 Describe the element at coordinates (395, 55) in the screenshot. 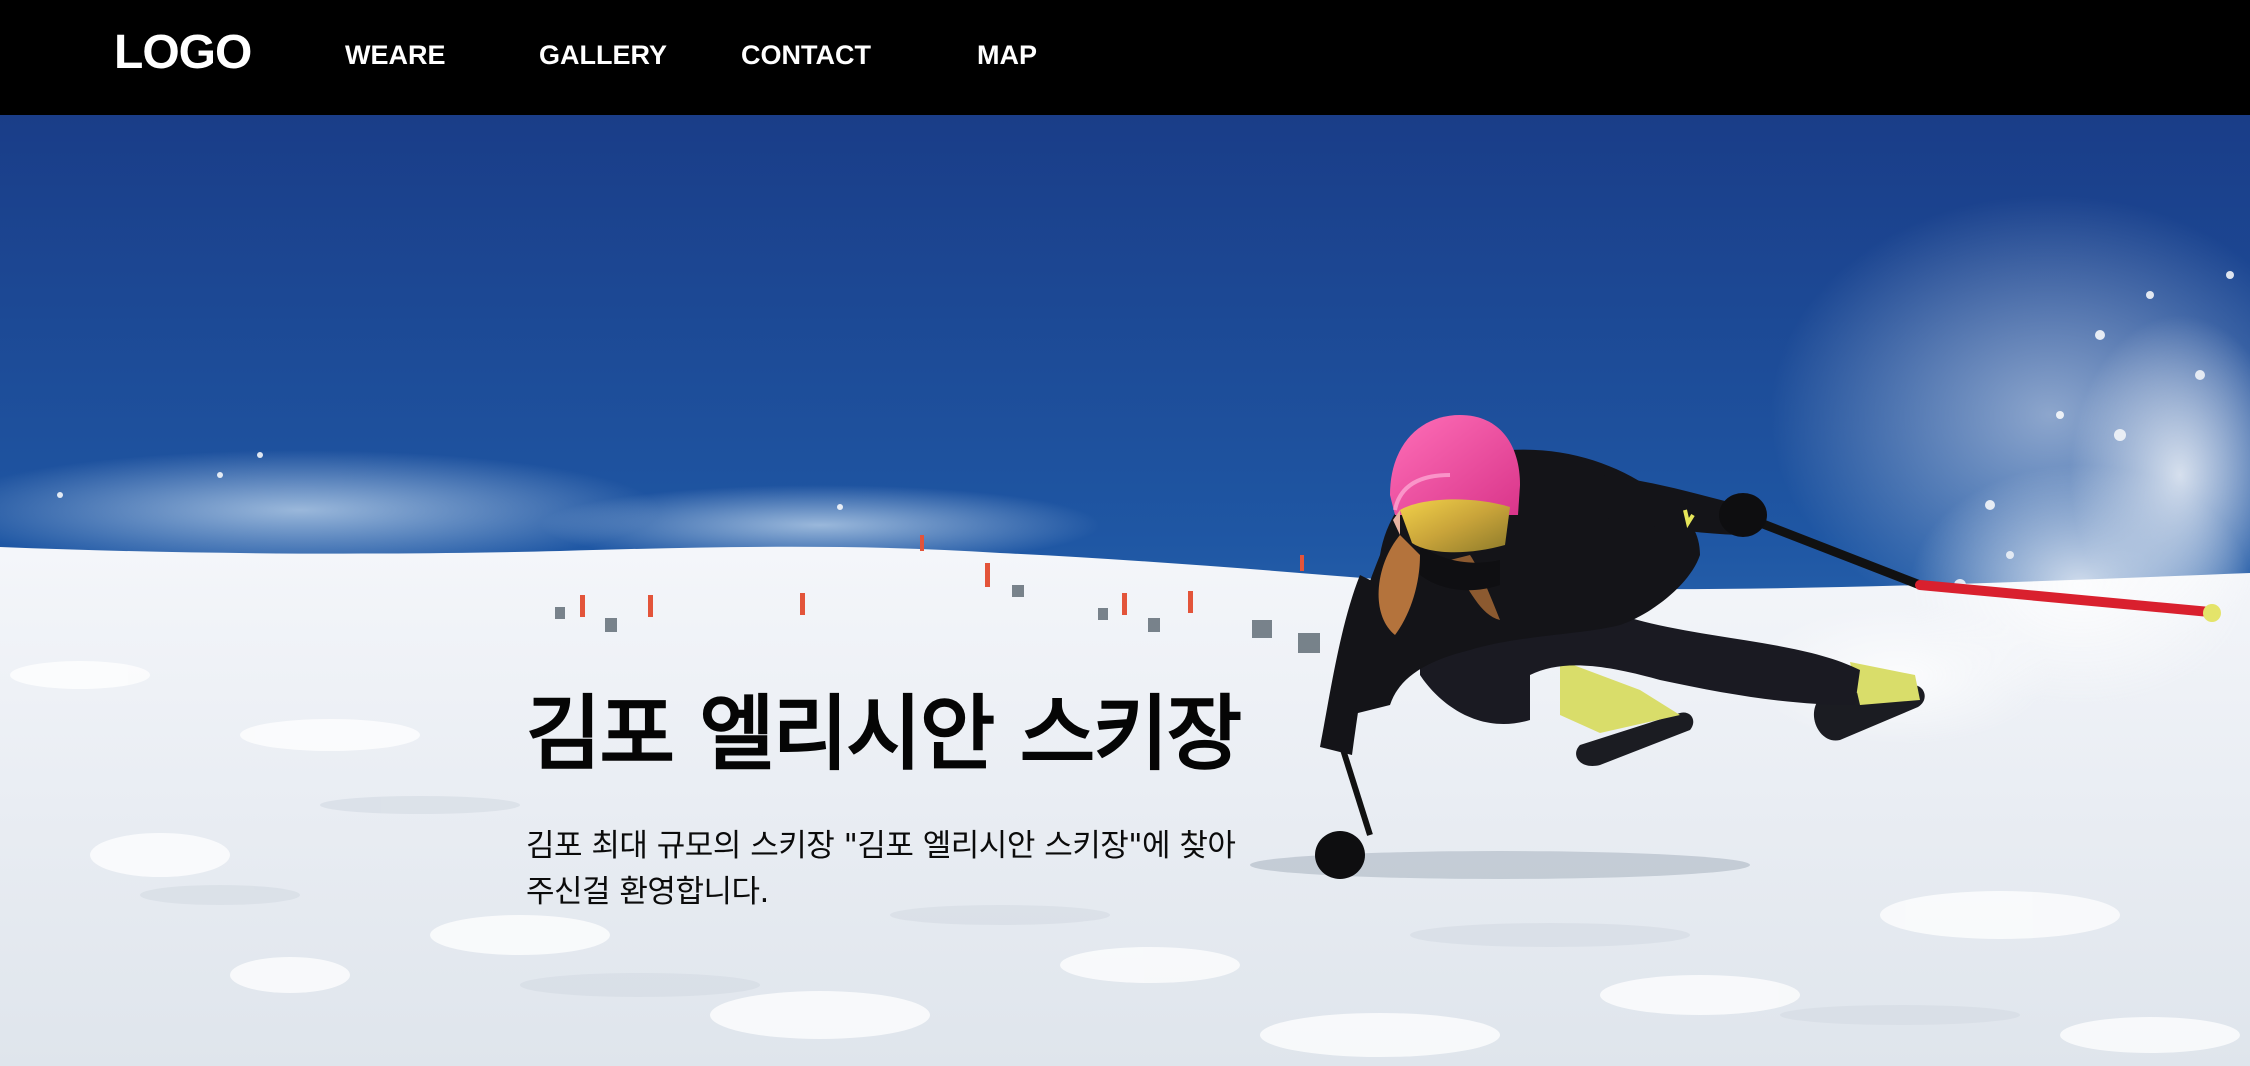

I see `nav-link-weare: WEARE` at that location.